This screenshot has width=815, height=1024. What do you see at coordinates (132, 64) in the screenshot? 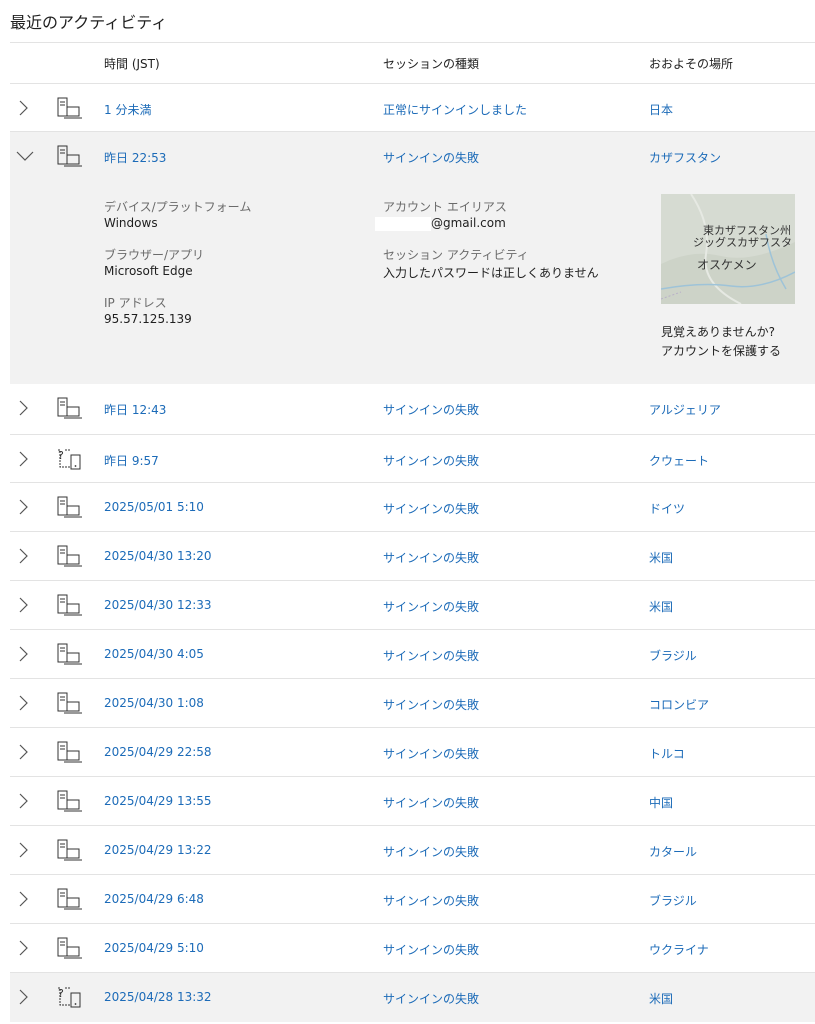
I see `header-time: 時間 (JST)` at bounding box center [132, 64].